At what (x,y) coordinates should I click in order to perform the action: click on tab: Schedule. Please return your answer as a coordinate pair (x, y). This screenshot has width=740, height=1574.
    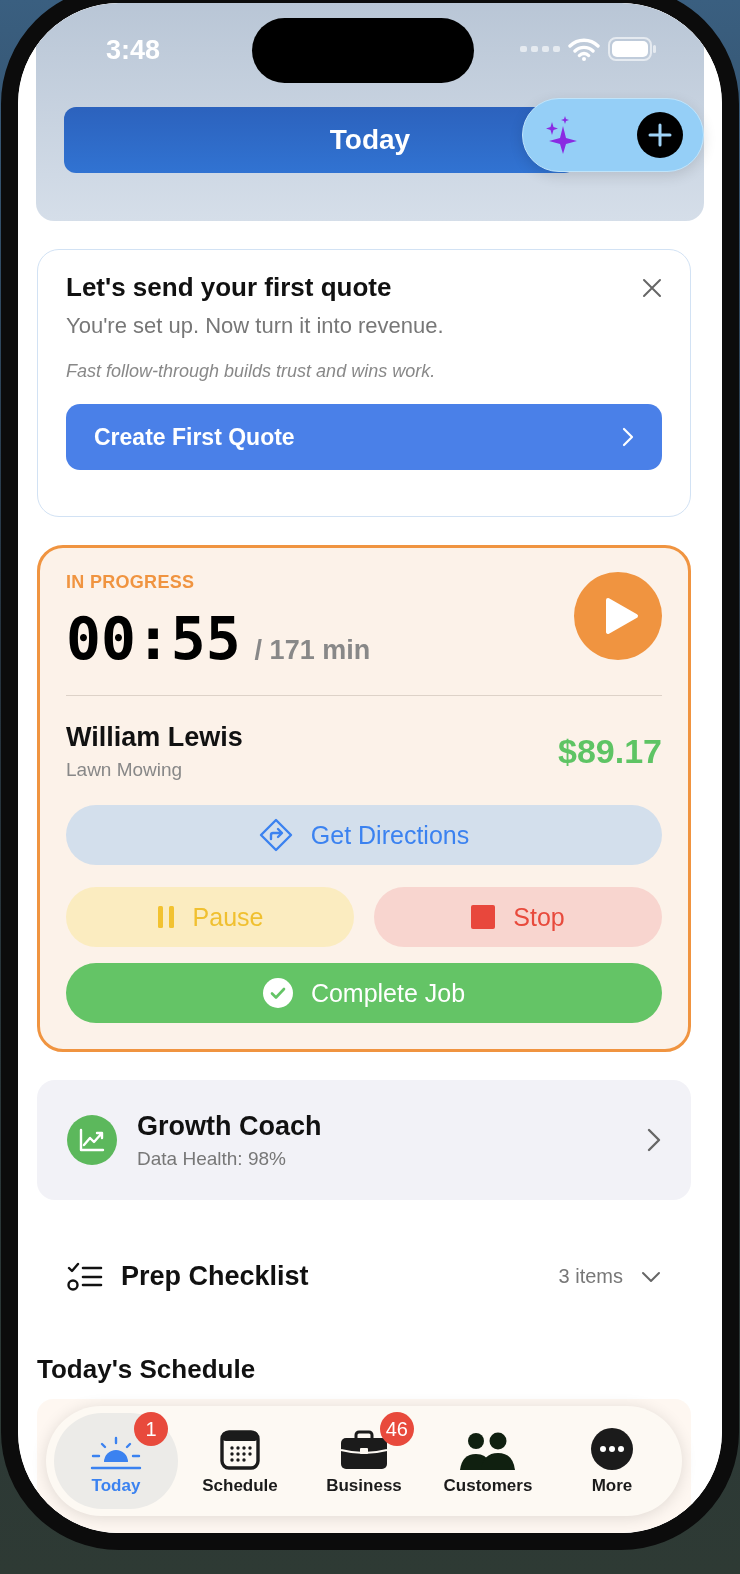
    Looking at the image, I should click on (240, 1461).